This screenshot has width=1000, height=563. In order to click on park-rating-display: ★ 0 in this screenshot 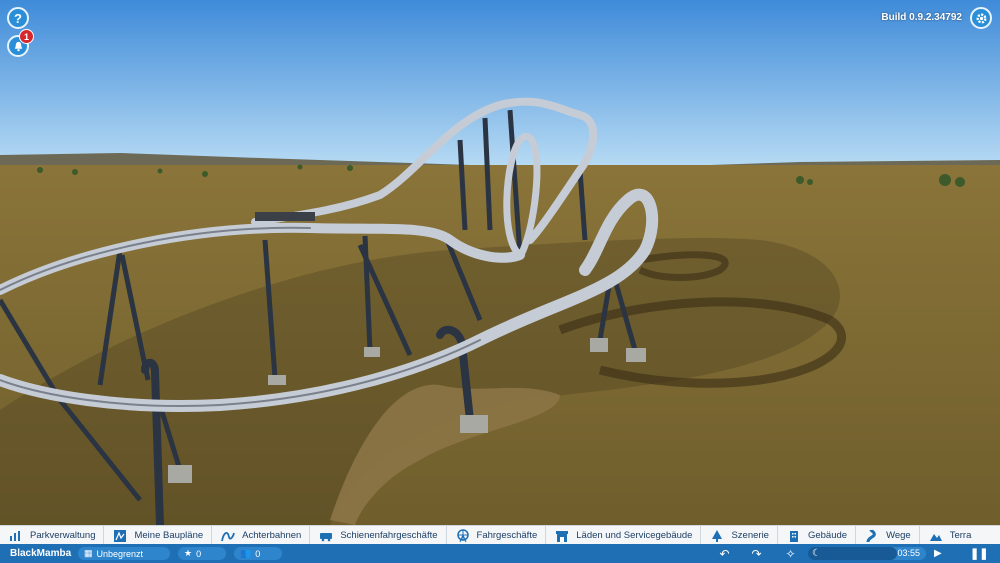, I will do `click(202, 553)`.